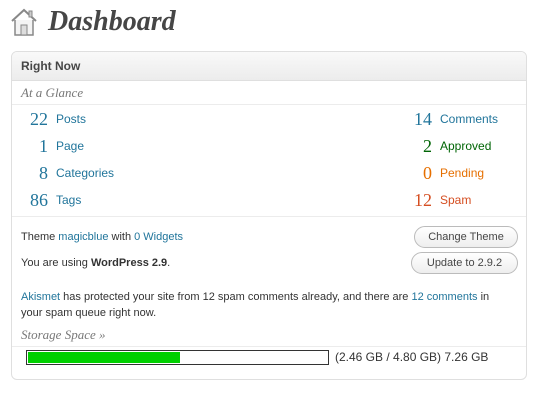 The width and height of the screenshot is (536, 395). Describe the element at coordinates (392, 119) in the screenshot. I see `comments-count: 14` at that location.